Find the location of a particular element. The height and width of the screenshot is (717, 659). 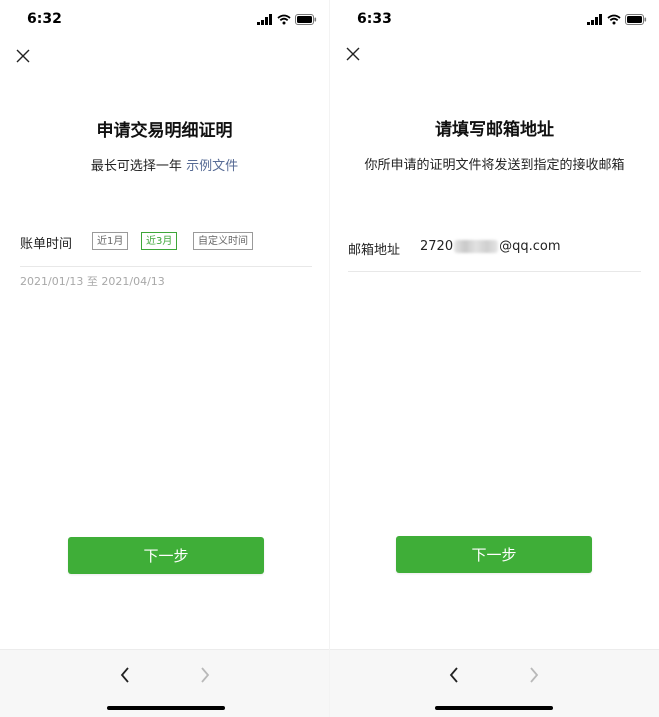

page-subtitle: 你所申请的证明文件将发送到指定的接收邮箱 is located at coordinates (494, 165).